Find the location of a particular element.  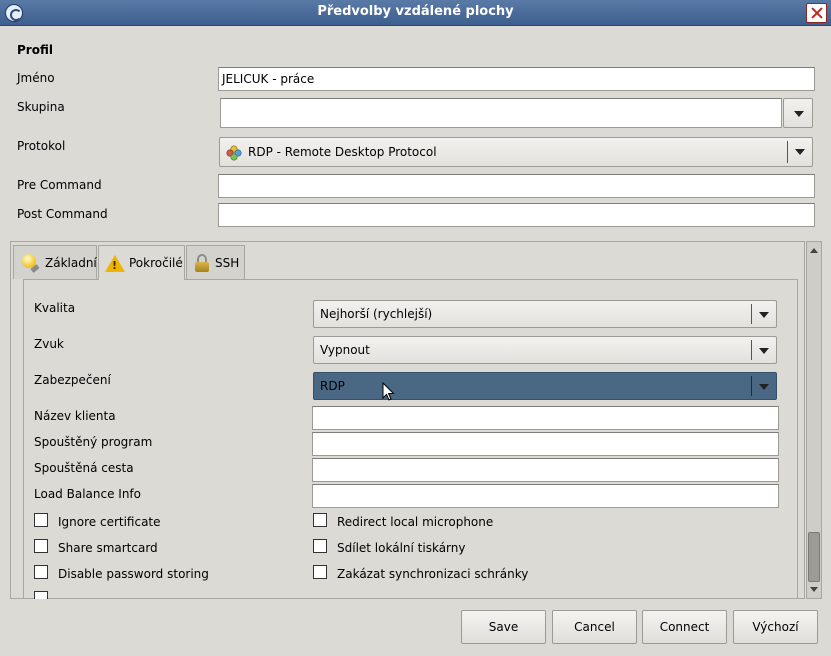

name-input: JELICUK - práce is located at coordinates (516, 79).